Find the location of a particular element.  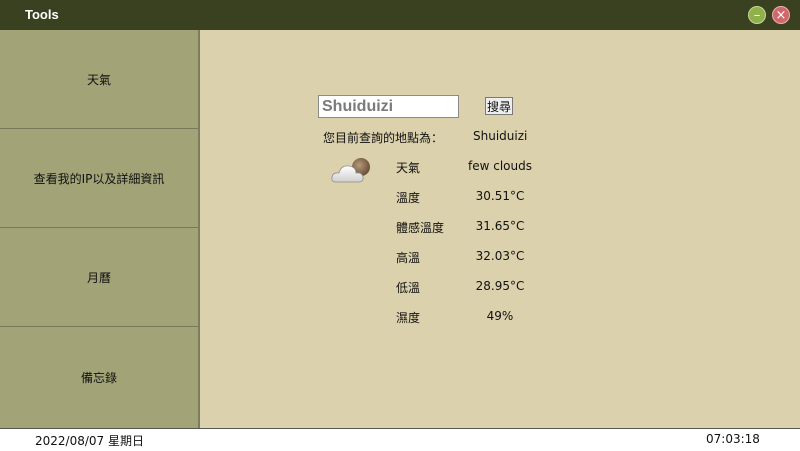

location-label: 您目前查詢的地點為： is located at coordinates (383, 138).